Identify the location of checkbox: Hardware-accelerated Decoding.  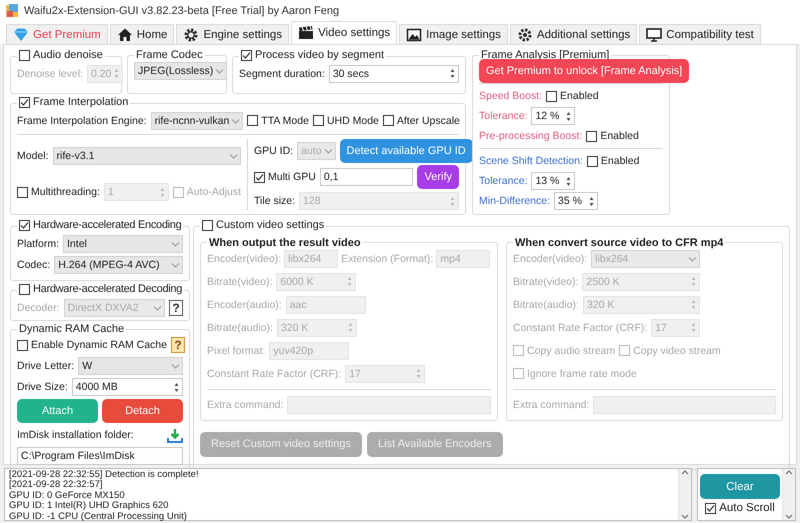
(100, 289).